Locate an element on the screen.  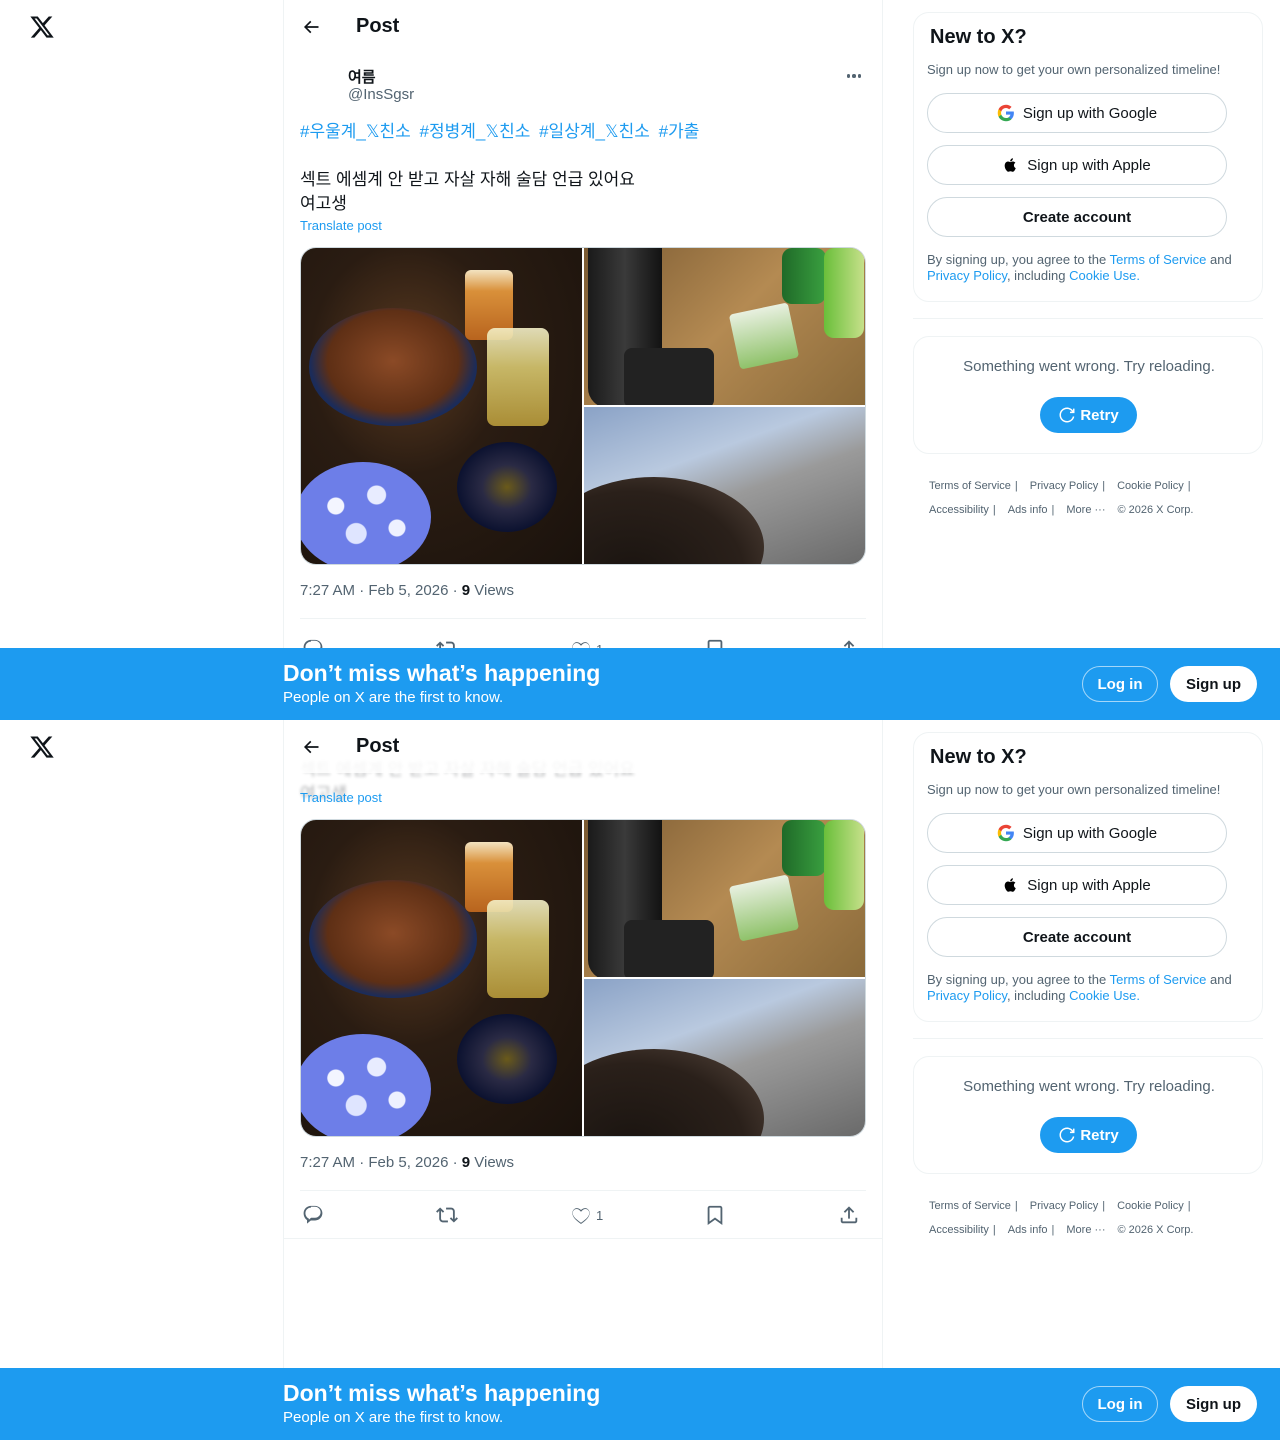
post-author-row: 여름 @InsSgsr is located at coordinates (583, 86).